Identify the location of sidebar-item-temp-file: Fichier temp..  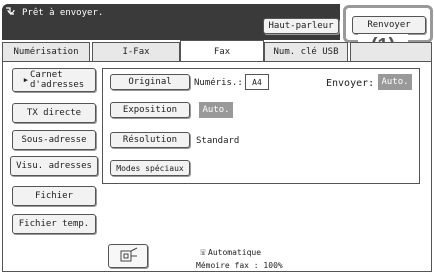
(54, 224).